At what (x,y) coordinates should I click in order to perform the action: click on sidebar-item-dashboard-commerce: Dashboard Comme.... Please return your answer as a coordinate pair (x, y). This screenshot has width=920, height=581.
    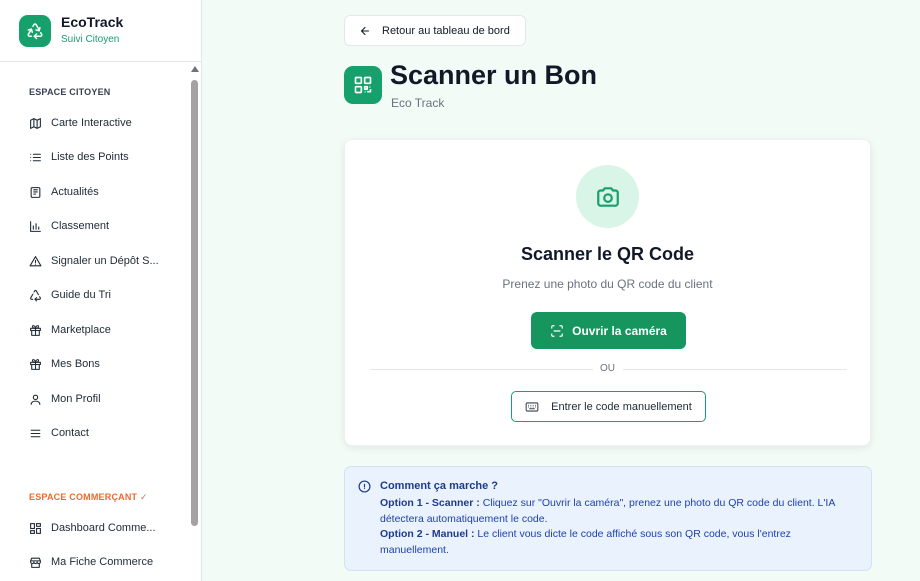
    Looking at the image, I should click on (104, 528).